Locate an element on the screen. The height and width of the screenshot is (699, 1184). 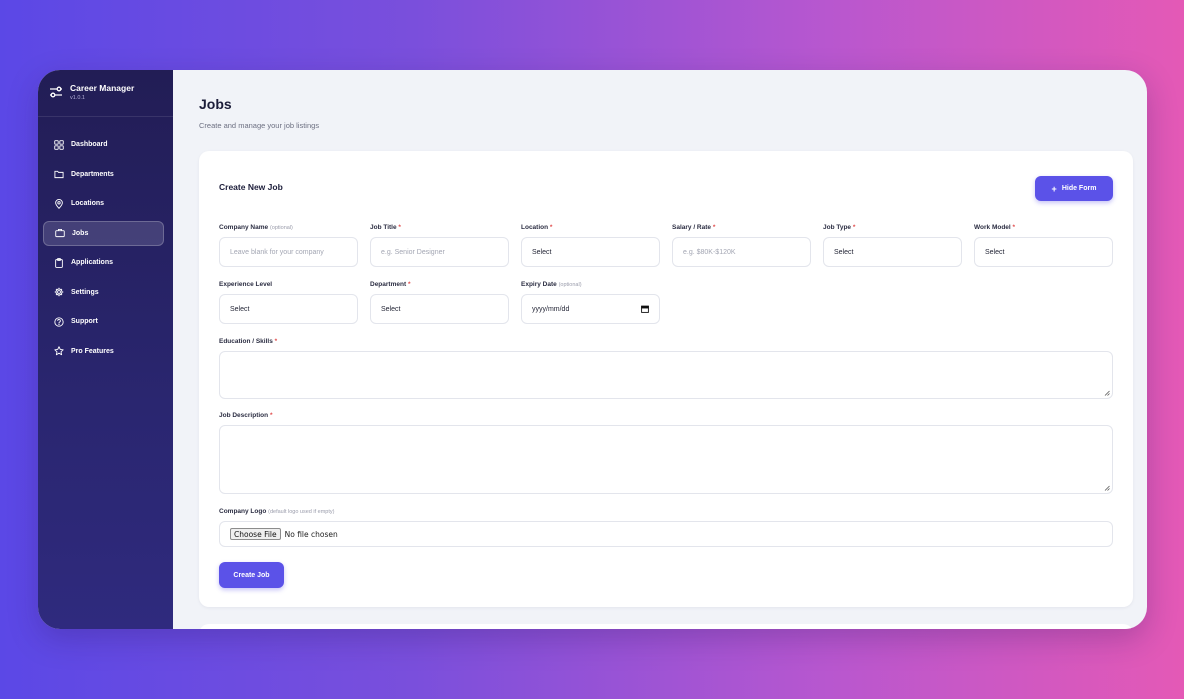
page-title: Jobs is located at coordinates (215, 104).